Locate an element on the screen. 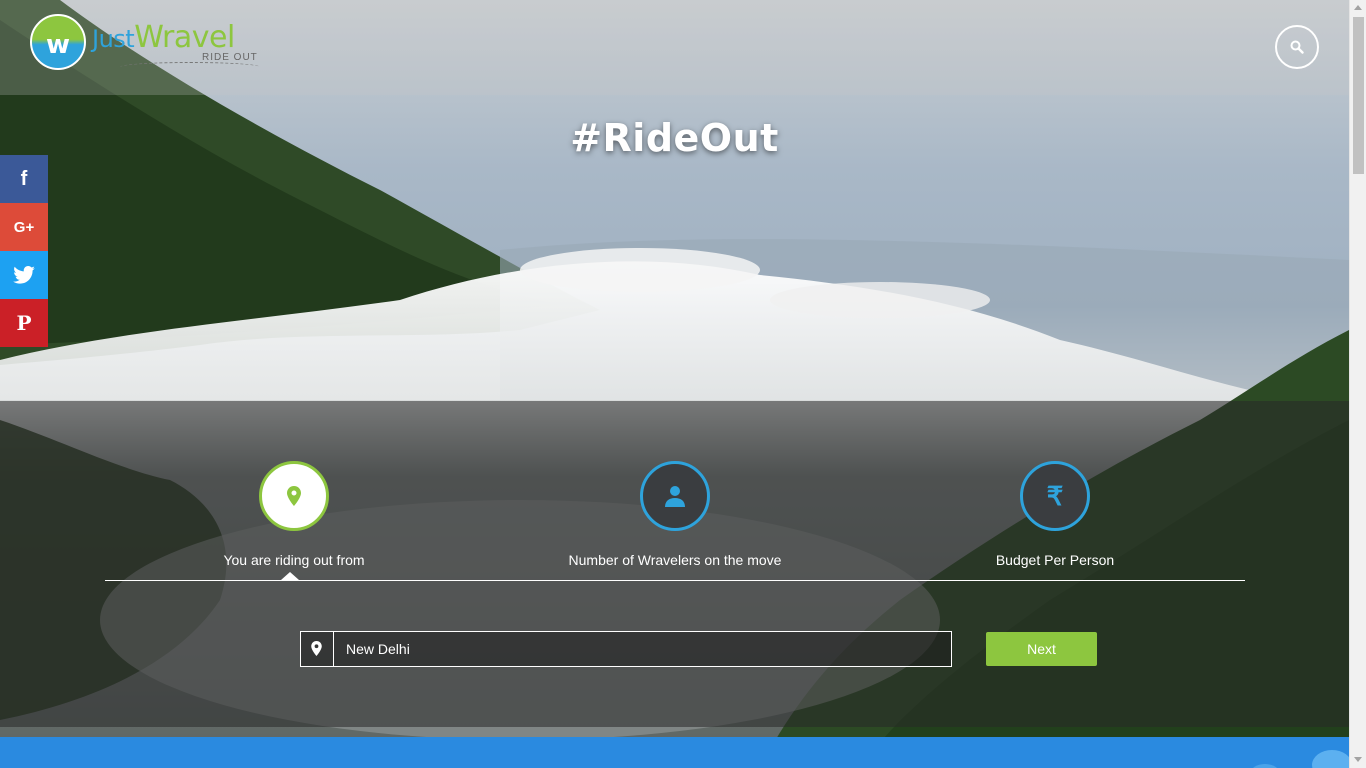 The height and width of the screenshot is (768, 1366). step-budget: ₹ Budget Per Person is located at coordinates (1055, 514).